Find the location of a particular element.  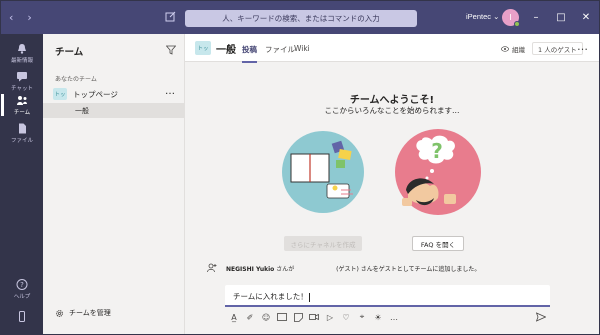

back-arrow-icon: ‹ is located at coordinates (11, 17).